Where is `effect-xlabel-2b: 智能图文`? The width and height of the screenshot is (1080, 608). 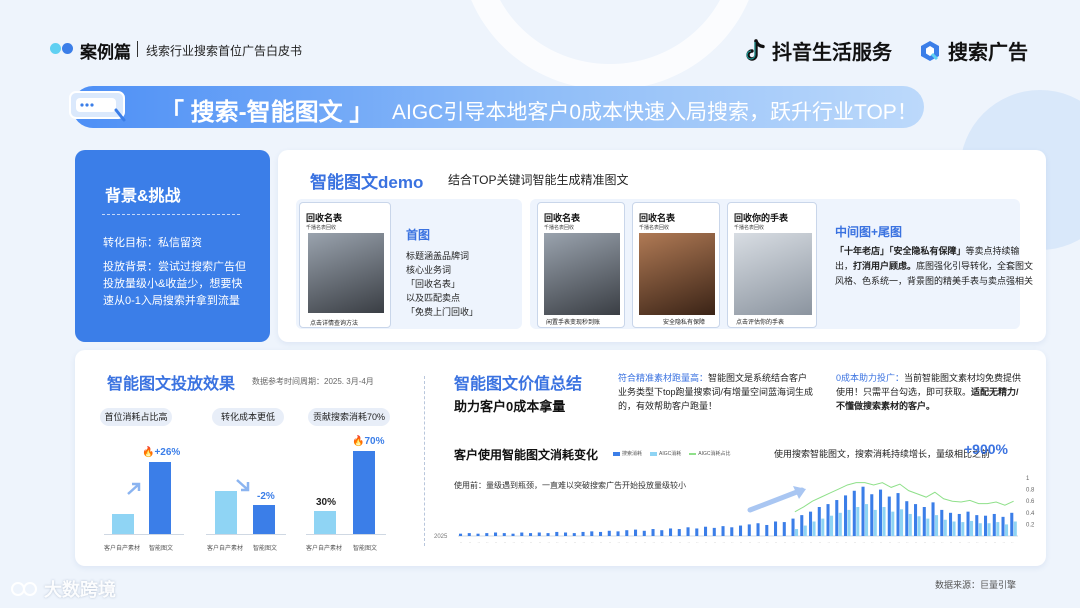 effect-xlabel-2b: 智能图文 is located at coordinates (265, 549).